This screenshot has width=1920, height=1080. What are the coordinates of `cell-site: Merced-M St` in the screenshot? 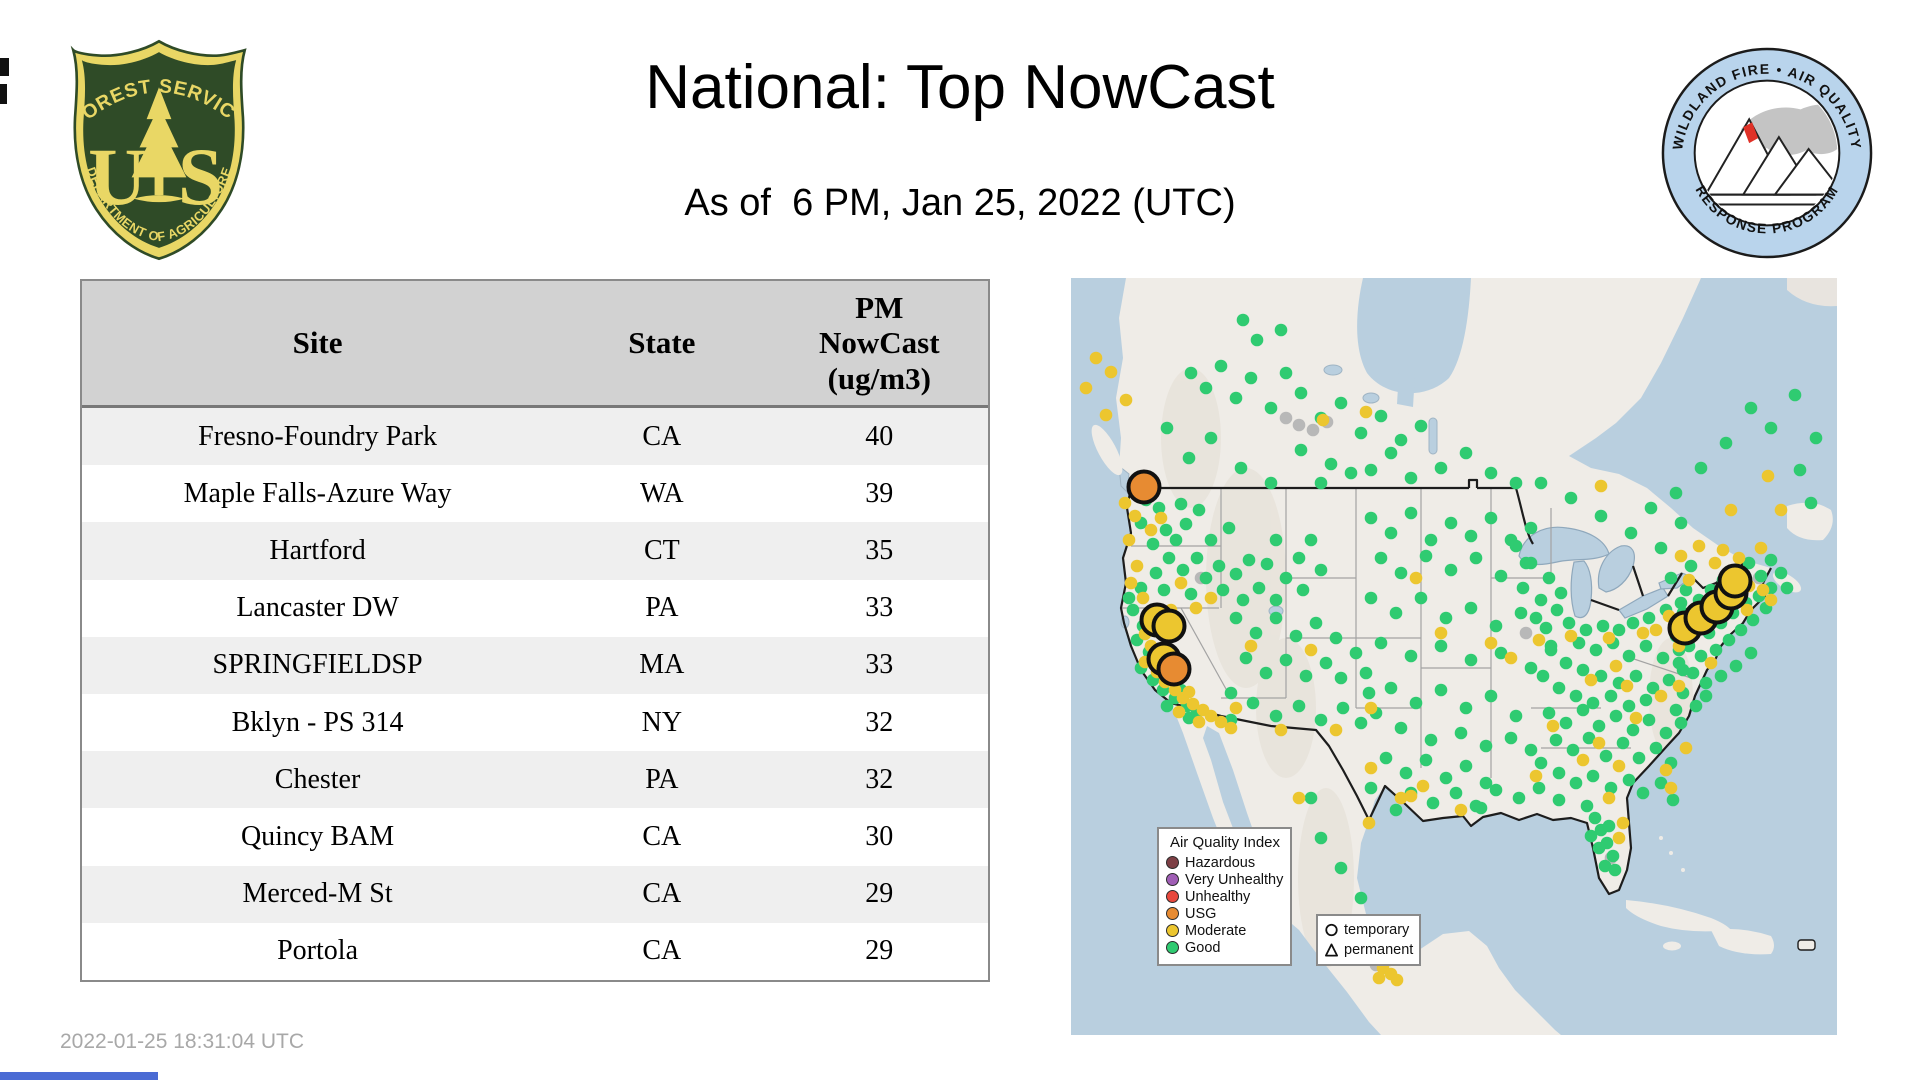 It's located at (317, 894).